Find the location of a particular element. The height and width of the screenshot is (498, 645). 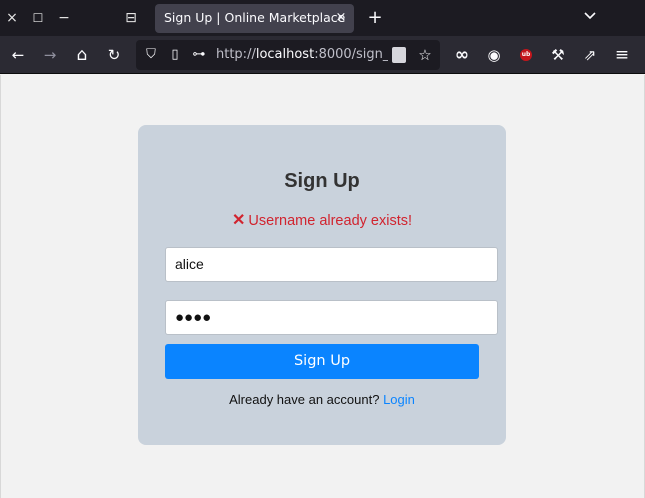

ublock-icon: ub is located at coordinates (526, 55).